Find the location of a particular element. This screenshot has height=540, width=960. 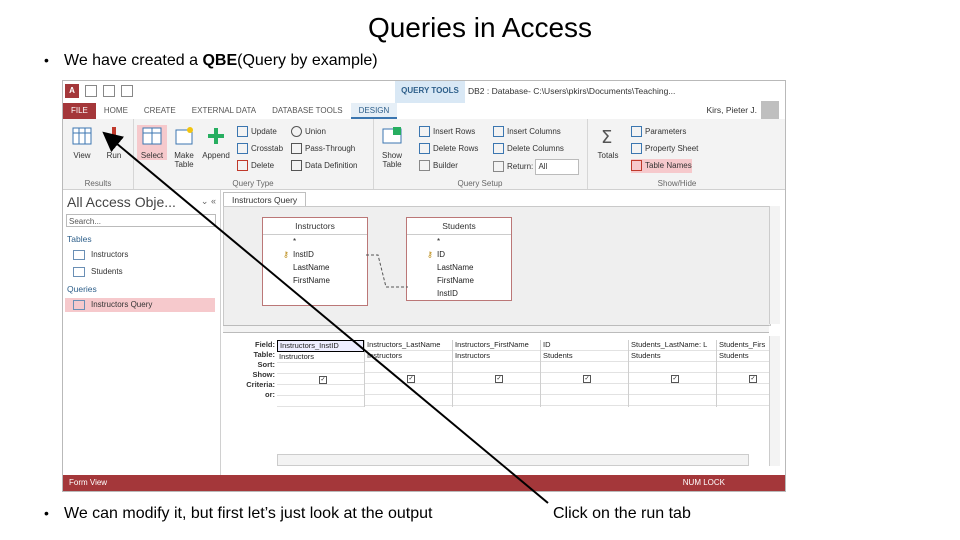

nav-category-tables: Tables is located at coordinates (79, 239).